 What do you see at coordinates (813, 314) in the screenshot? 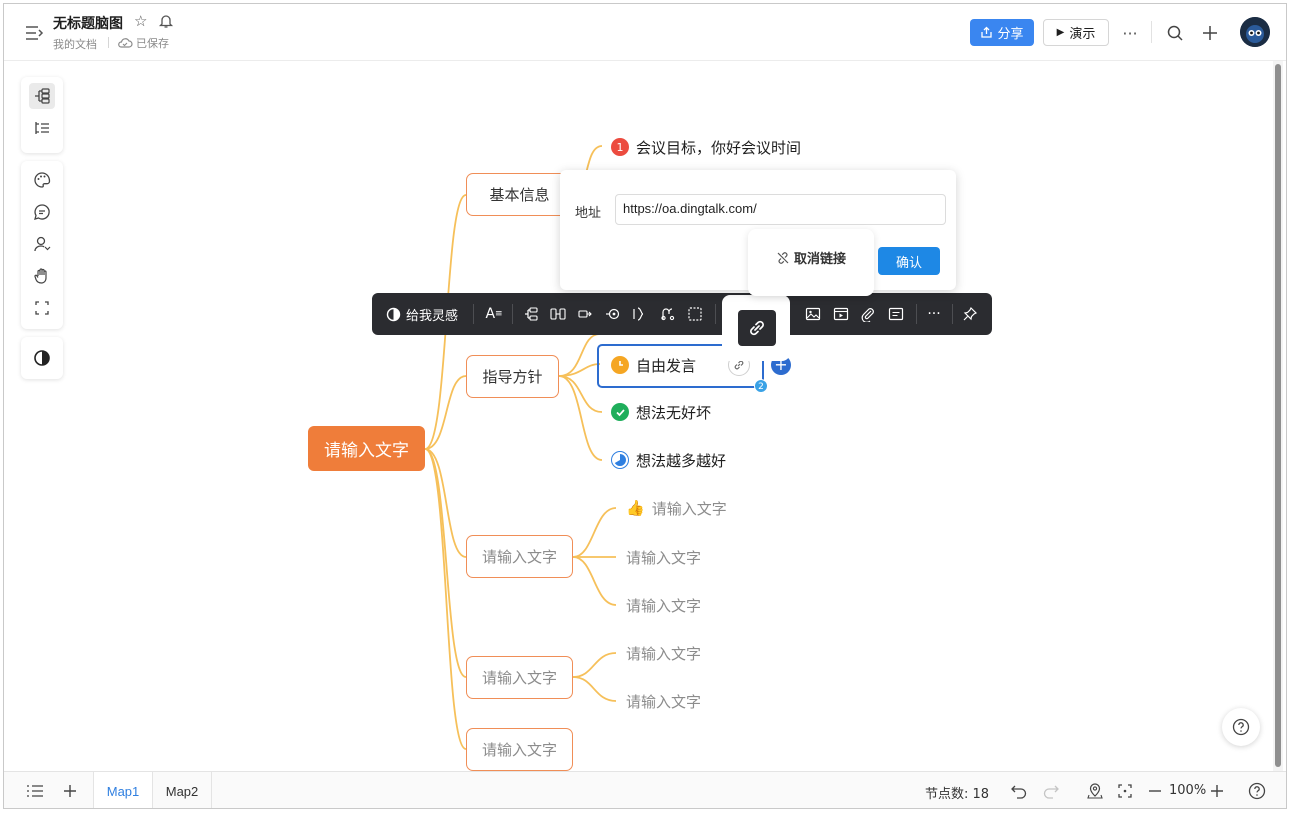
I see `image-icon` at bounding box center [813, 314].